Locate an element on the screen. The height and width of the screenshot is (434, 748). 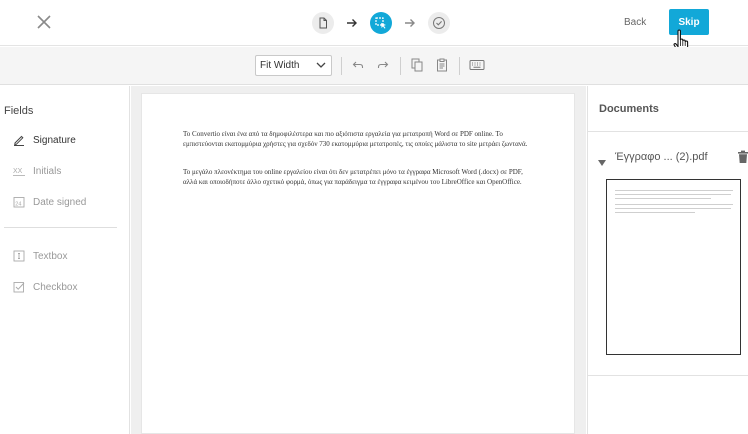
close-icon is located at coordinates (44, 22).